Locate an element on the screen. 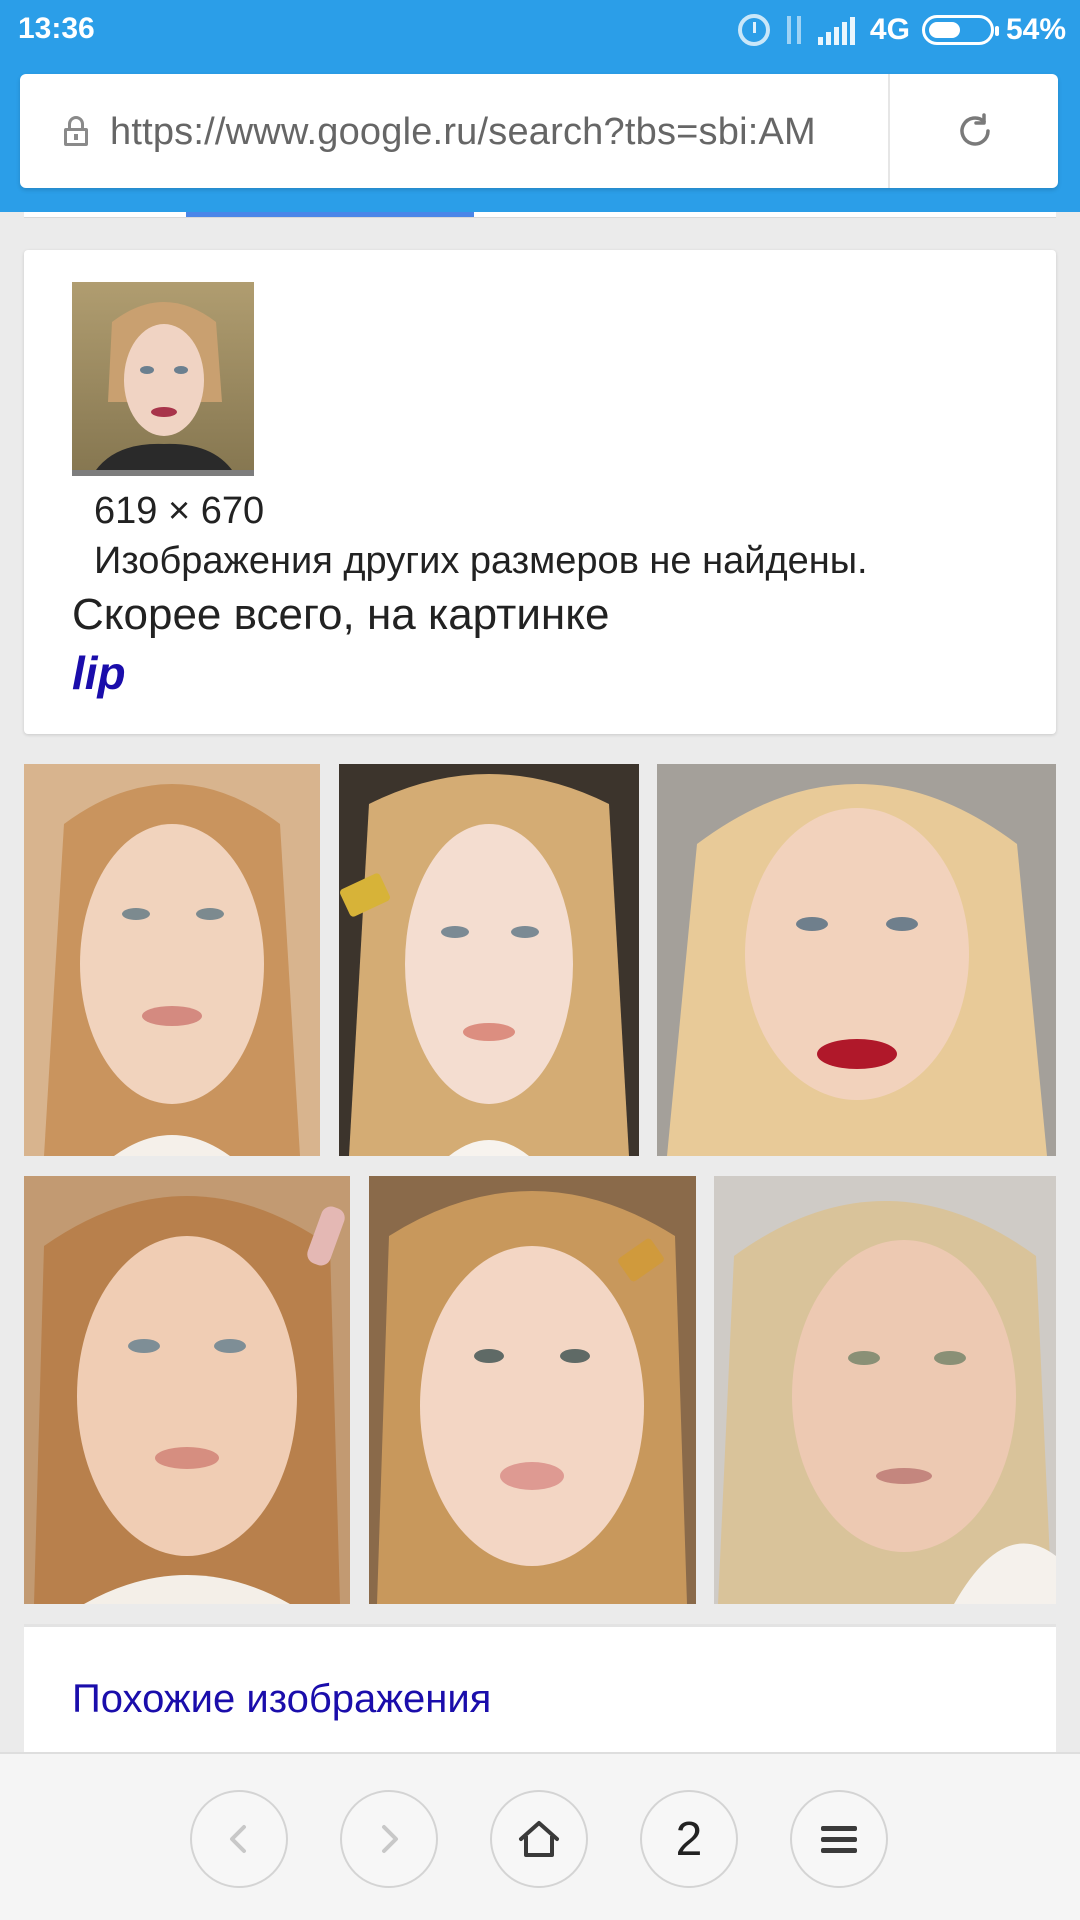 Image resolution: width=1080 pixels, height=1920 pixels. other-sizes-message: Изображения других размеров не найдены. is located at coordinates (481, 561).